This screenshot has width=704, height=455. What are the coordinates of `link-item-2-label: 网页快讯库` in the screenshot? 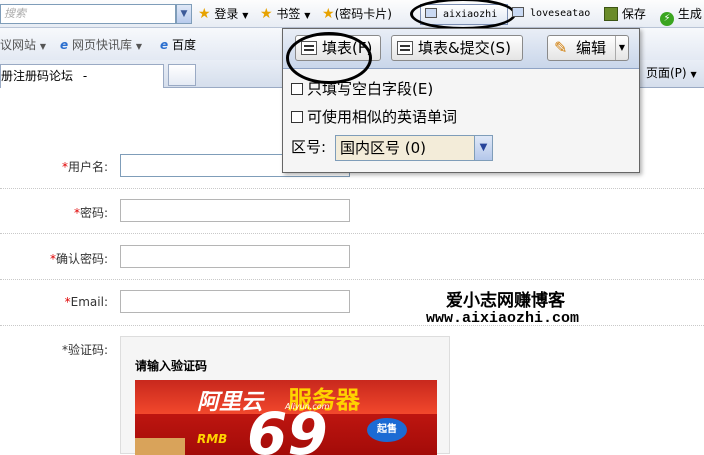 It's located at (101, 45).